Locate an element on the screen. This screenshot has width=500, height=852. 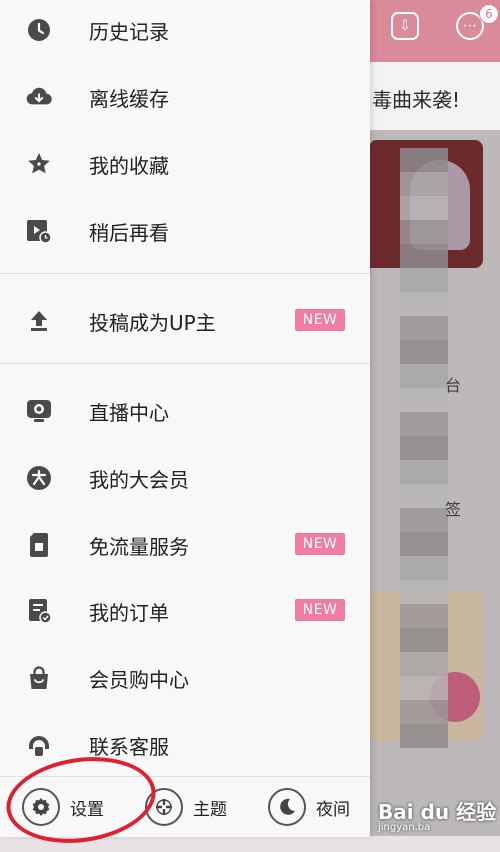
menu-item-watch-later: 稍后再看 is located at coordinates (185, 230).